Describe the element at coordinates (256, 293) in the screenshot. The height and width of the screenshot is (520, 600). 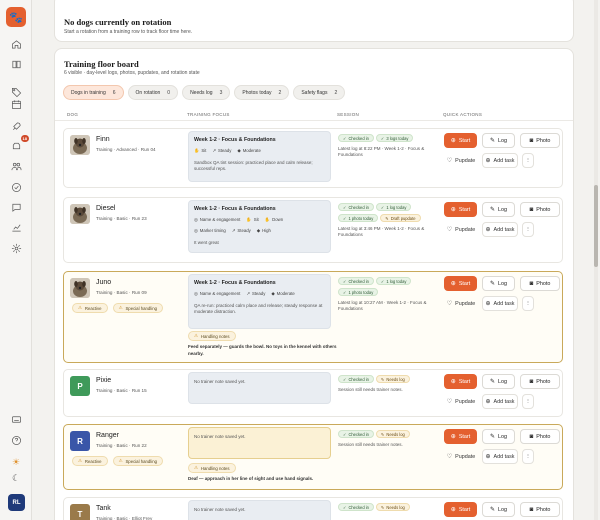
I see `skill-chip: ↗ Steady` at that location.